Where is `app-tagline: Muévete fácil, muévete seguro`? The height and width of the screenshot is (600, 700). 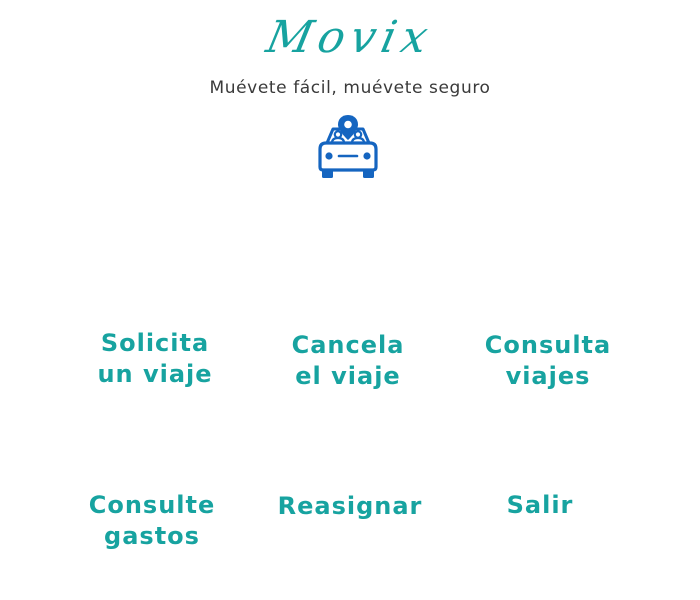
app-tagline: Muévete fácil, muévete seguro is located at coordinates (350, 88).